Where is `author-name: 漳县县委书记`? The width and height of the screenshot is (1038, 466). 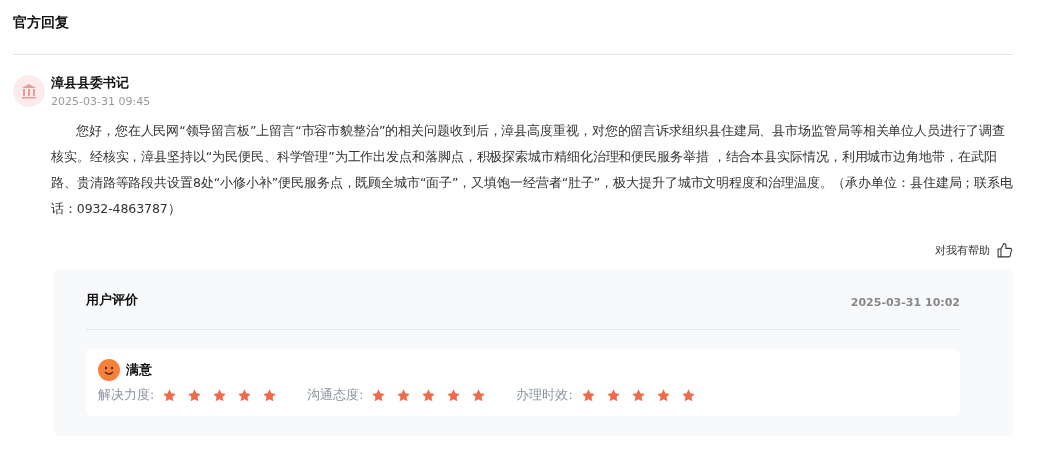 author-name: 漳县县委书记 is located at coordinates (90, 83).